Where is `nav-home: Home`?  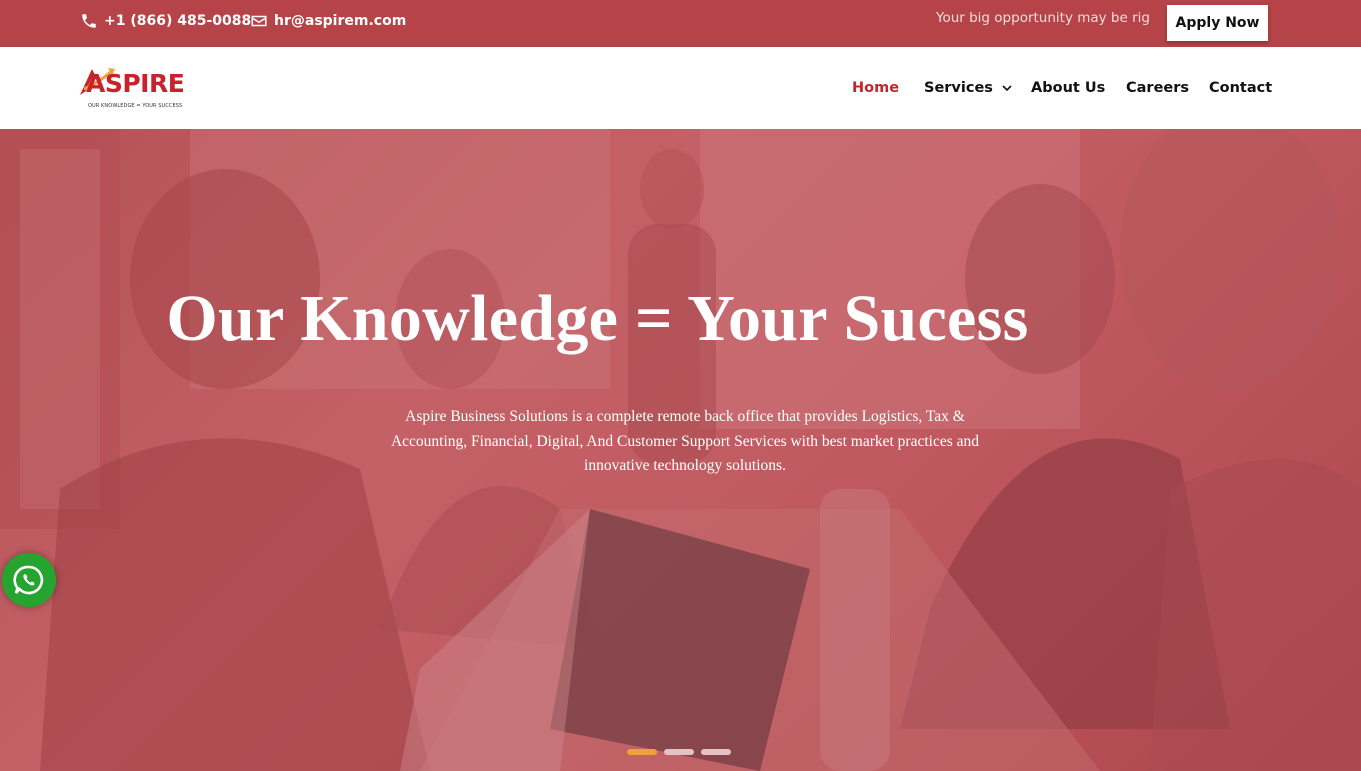
nav-home: Home is located at coordinates (875, 88).